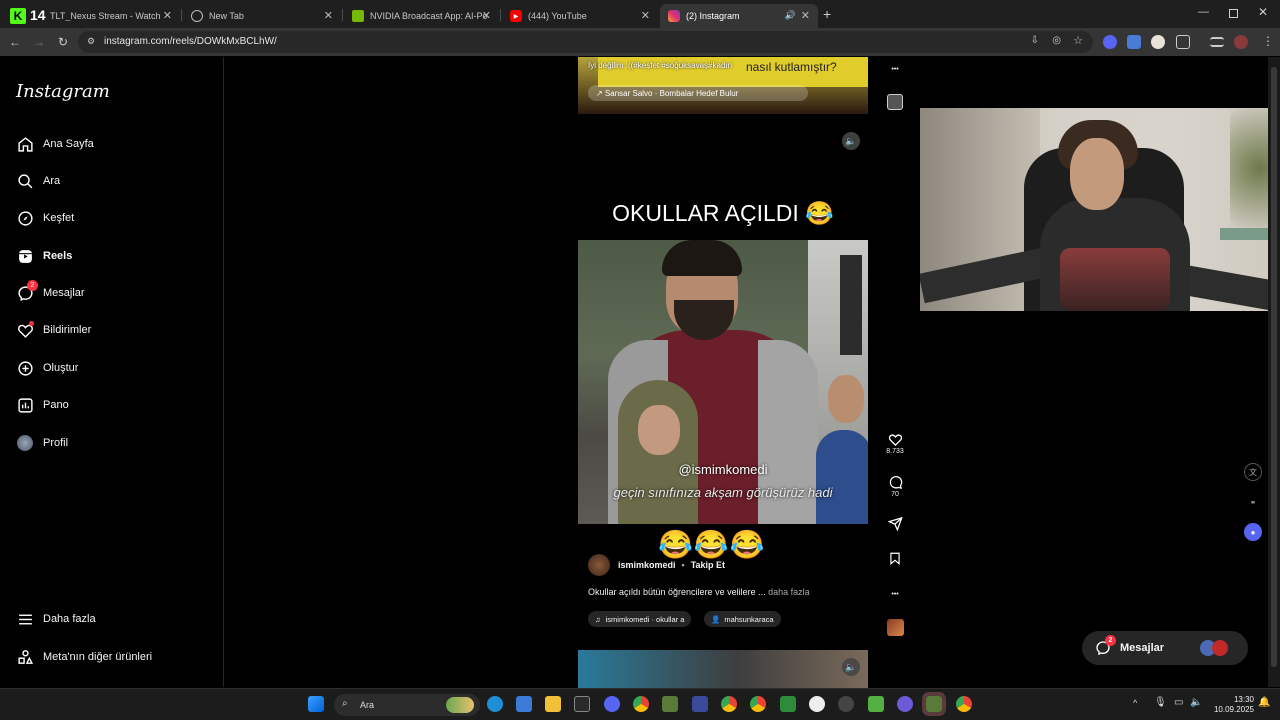 Image resolution: width=1280 pixels, height=720 pixels. Describe the element at coordinates (827, 14) in the screenshot. I see `new-tab-icon: +` at that location.